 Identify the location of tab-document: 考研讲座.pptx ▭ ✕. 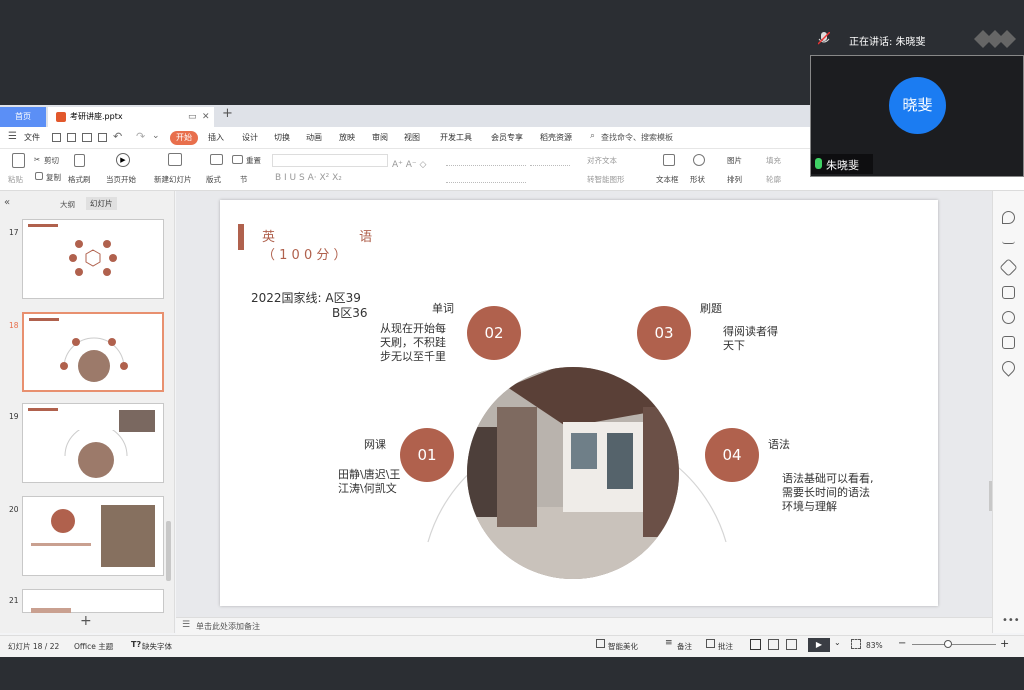
(131, 117).